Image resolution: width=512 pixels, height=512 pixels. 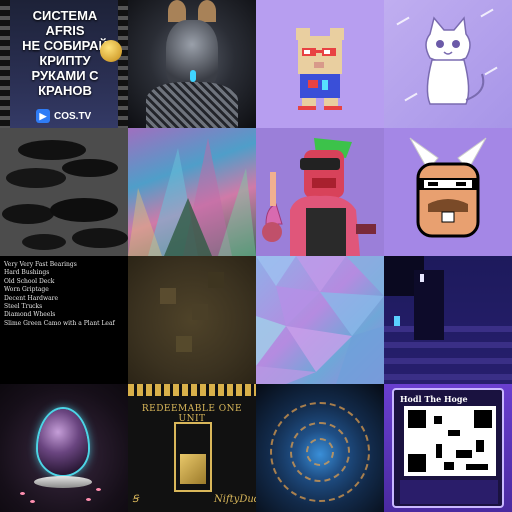 What do you see at coordinates (193, 469) in the screenshot?
I see `gold-object` at bounding box center [193, 469].